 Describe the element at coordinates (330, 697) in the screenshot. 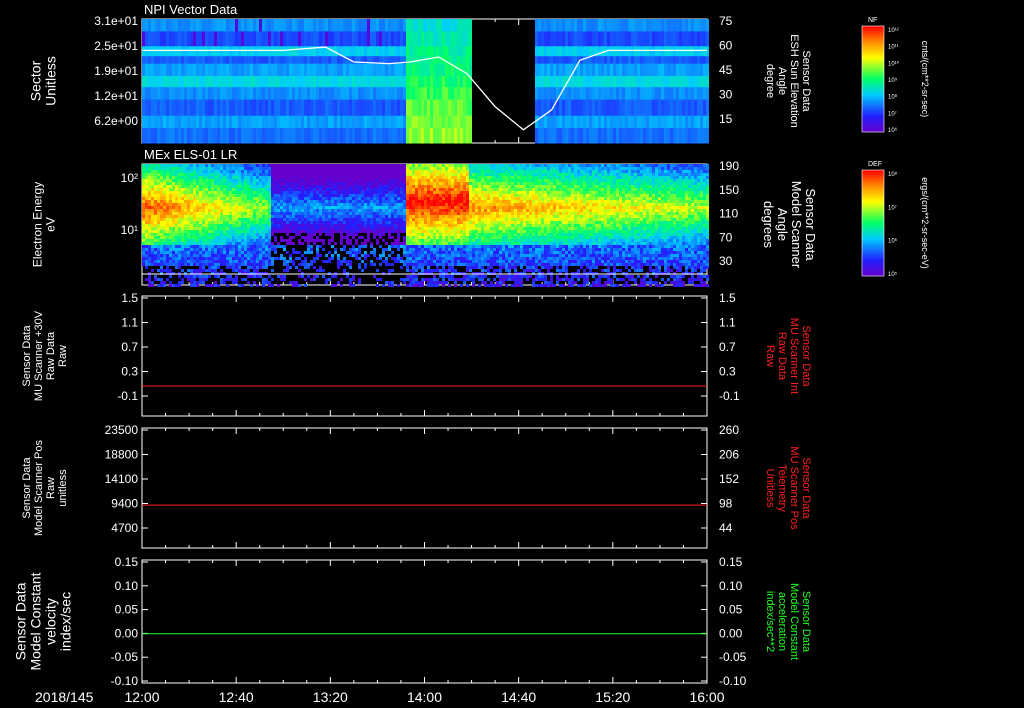

I see `x-tick-label: 13:20` at that location.